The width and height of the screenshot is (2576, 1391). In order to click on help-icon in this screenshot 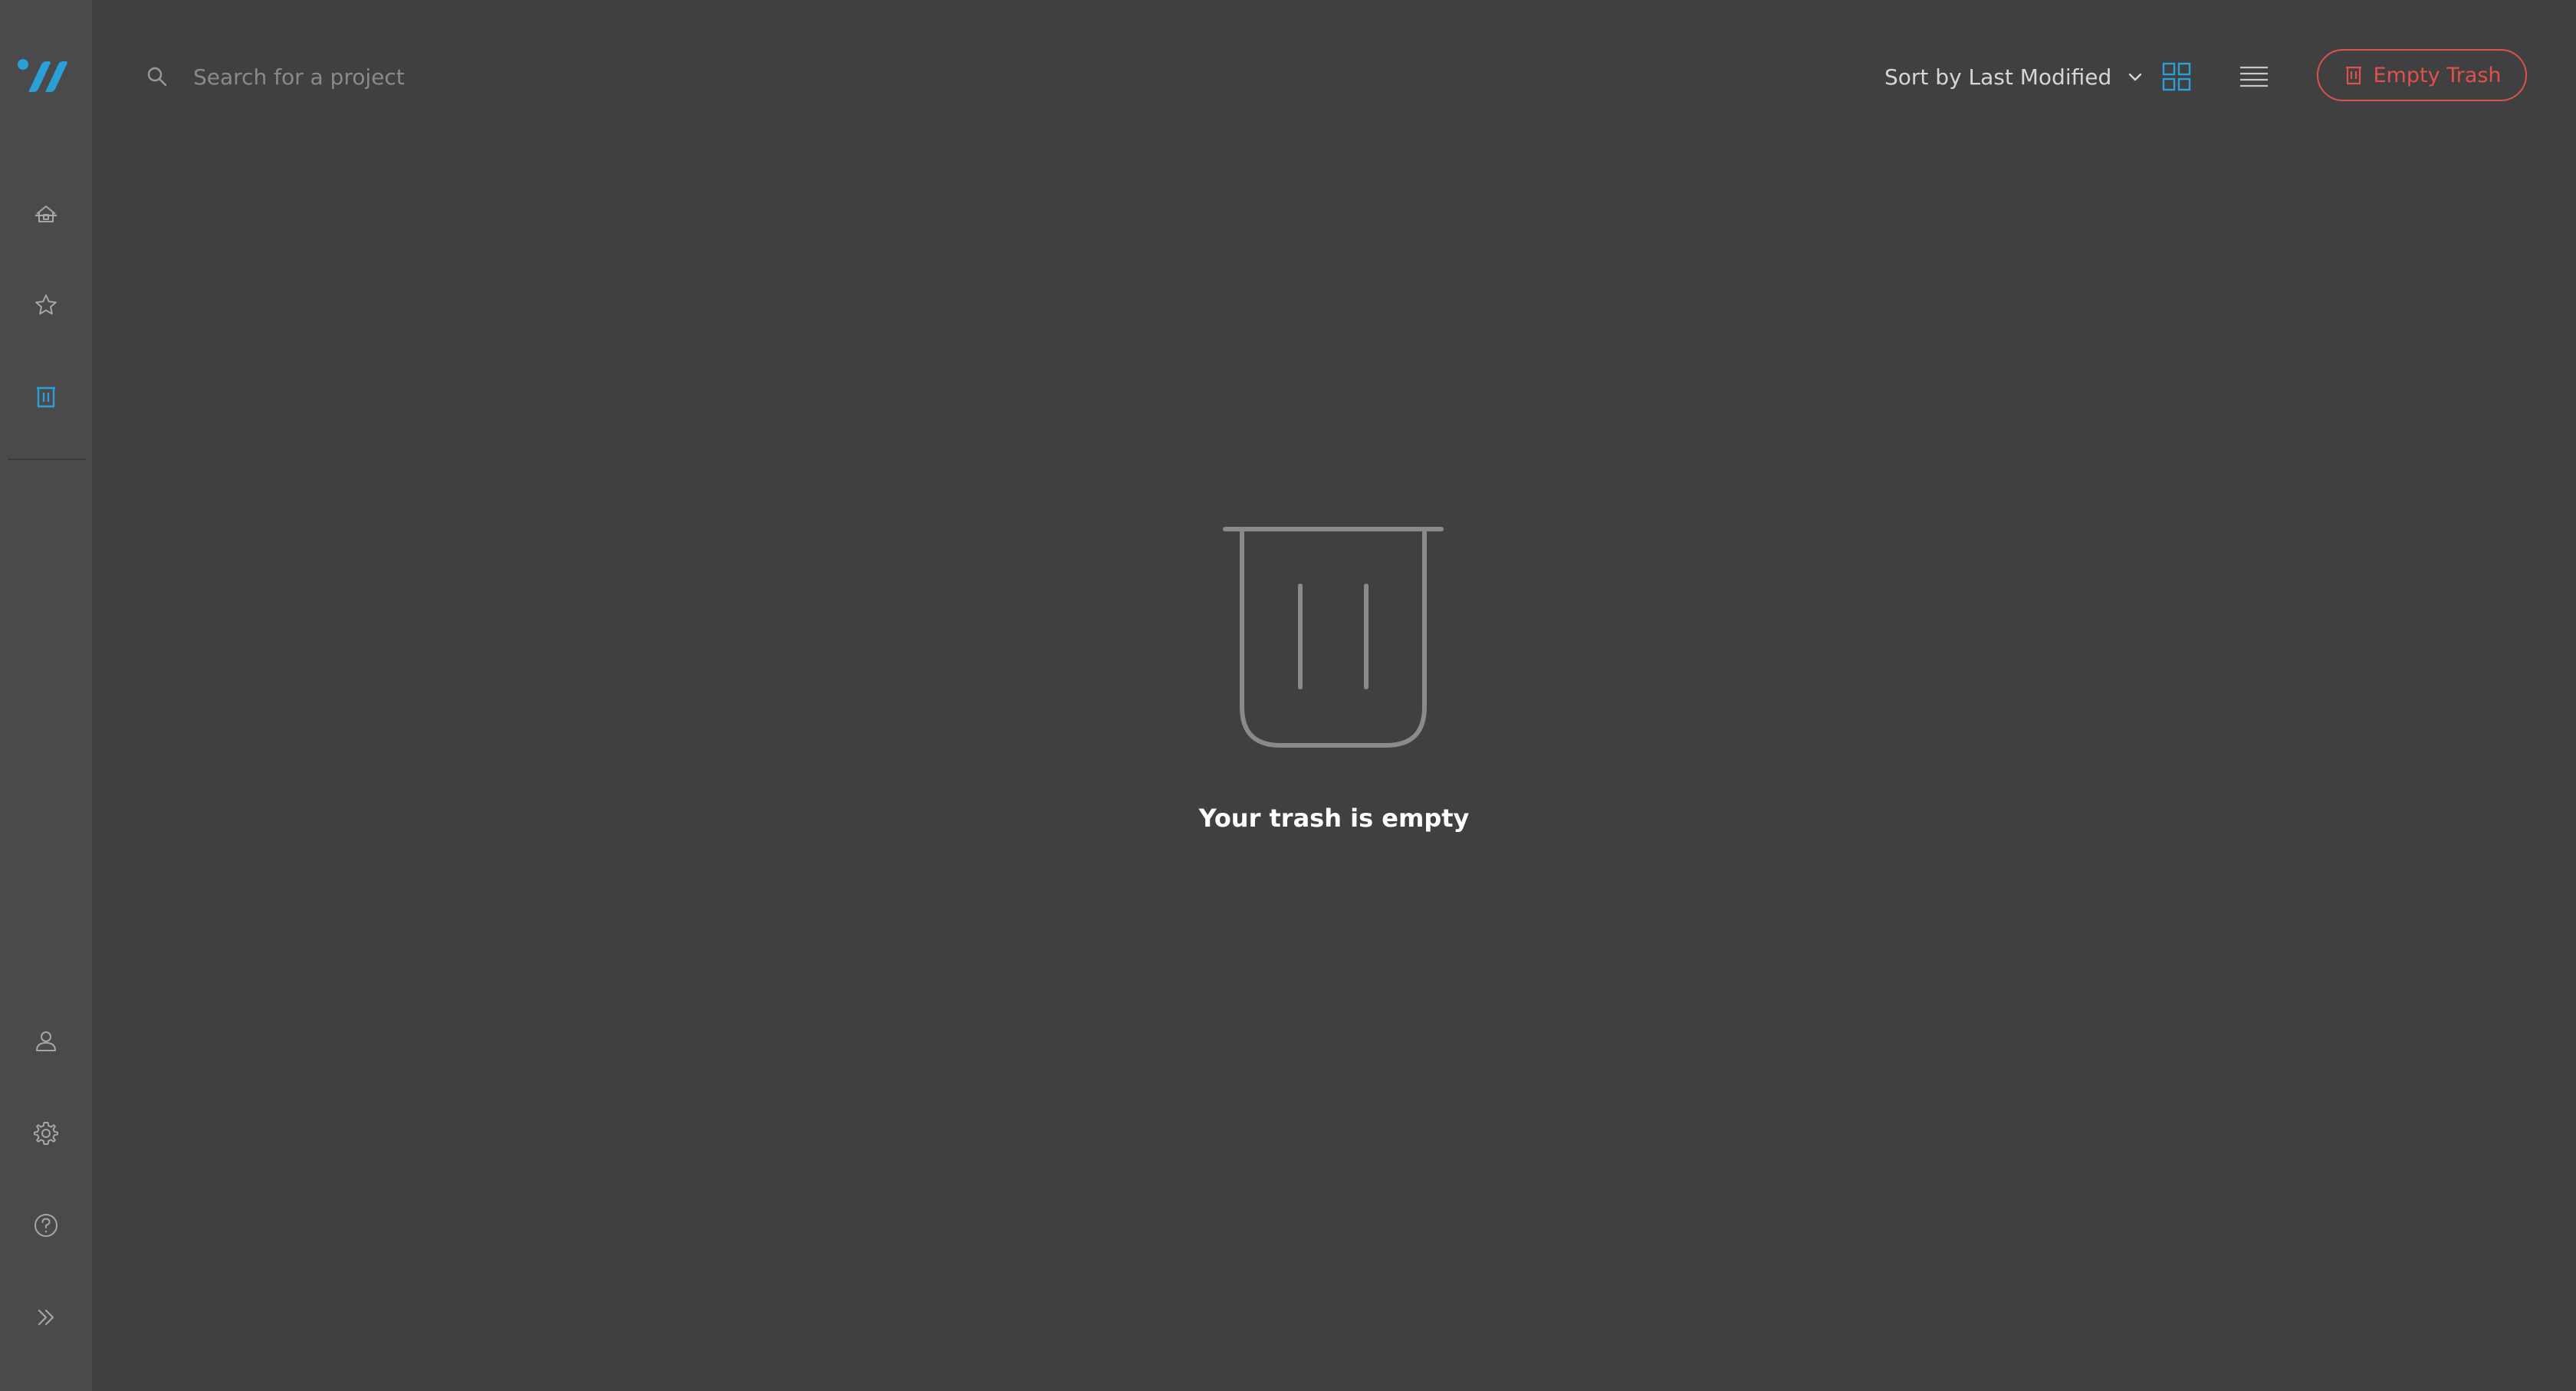, I will do `click(46, 1225)`.